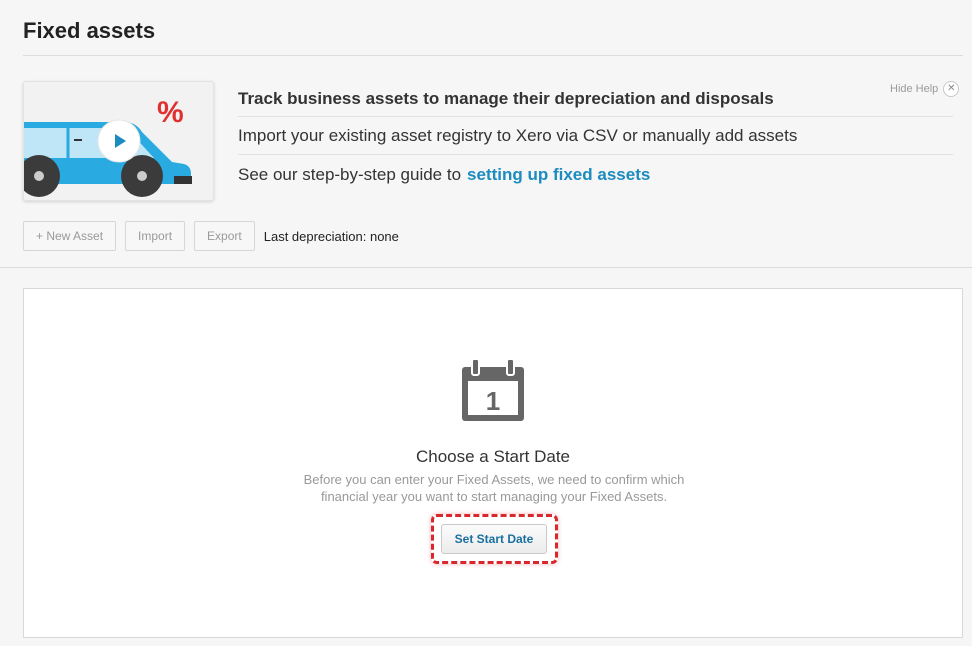 The image size is (972, 646). I want to click on calendar-icon: 1, so click(493, 389).